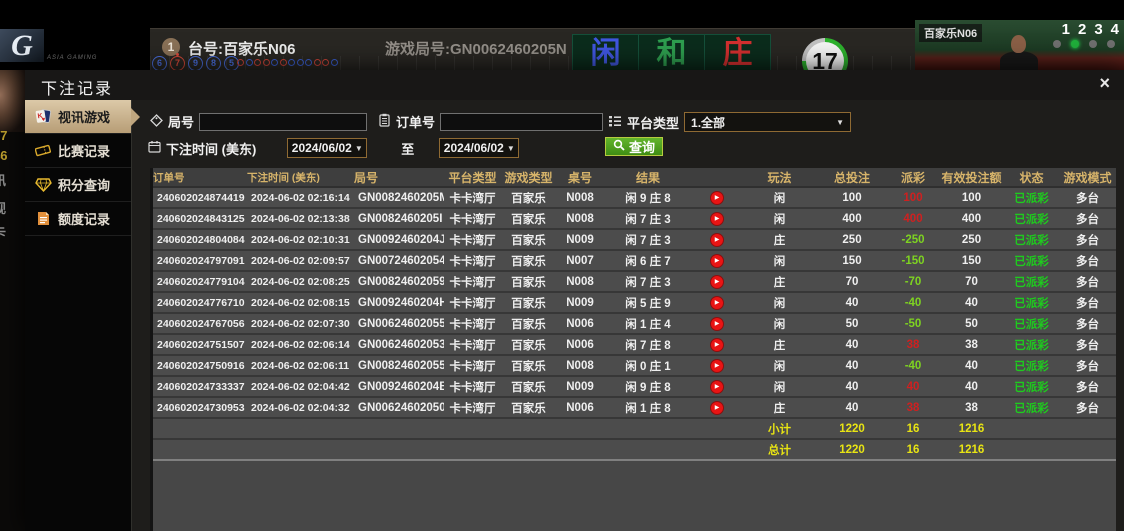 The height and width of the screenshot is (531, 1124). I want to click on platform-select-value: 1.全部, so click(708, 122).